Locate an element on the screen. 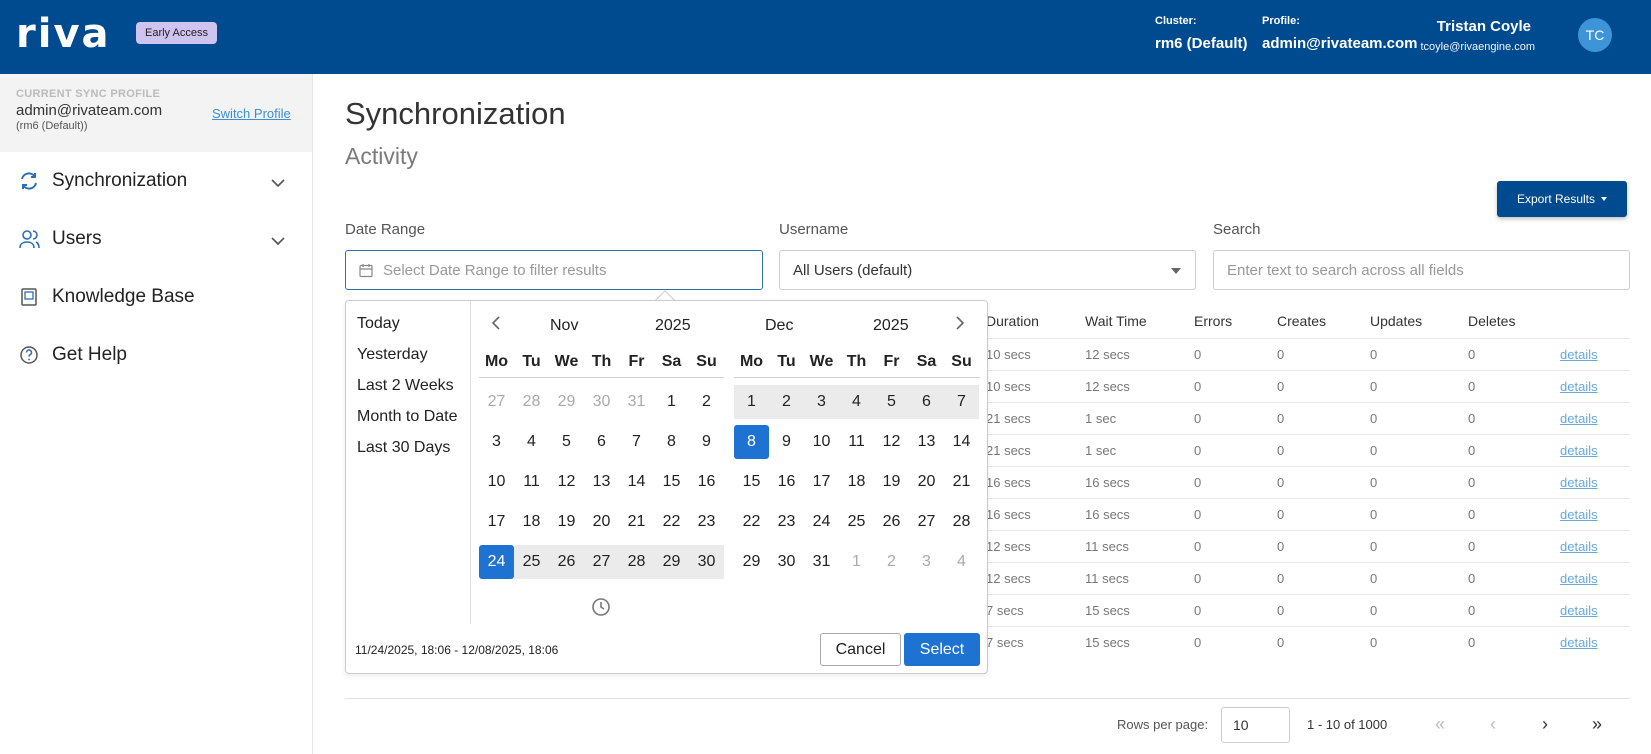 The width and height of the screenshot is (1651, 754). calendar-day: 25 is located at coordinates (856, 522).